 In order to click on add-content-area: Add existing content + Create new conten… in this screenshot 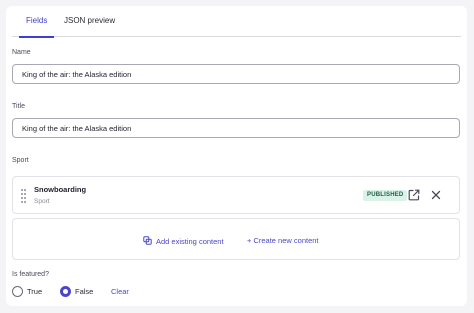, I will do `click(236, 239)`.